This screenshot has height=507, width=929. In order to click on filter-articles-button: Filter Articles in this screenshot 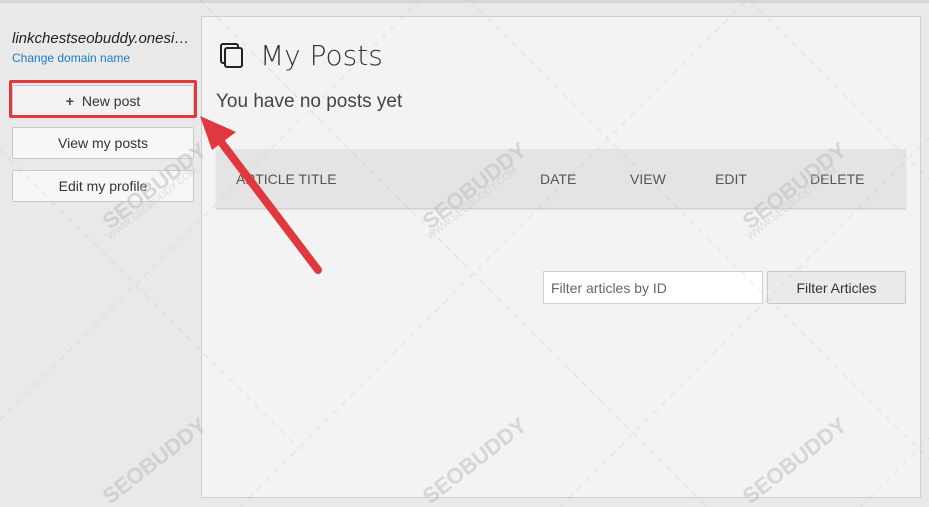, I will do `click(836, 287)`.